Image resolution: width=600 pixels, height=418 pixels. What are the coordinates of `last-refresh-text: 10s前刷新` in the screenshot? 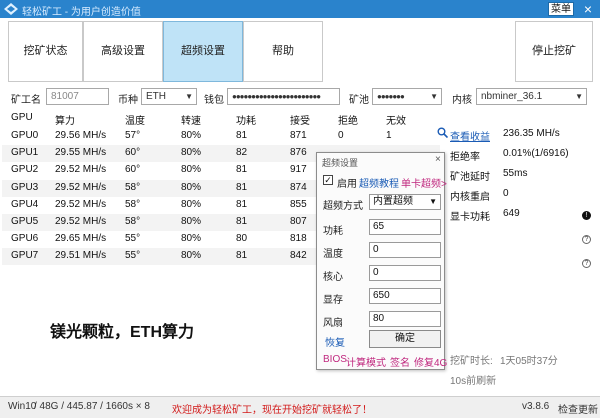 It's located at (473, 381).